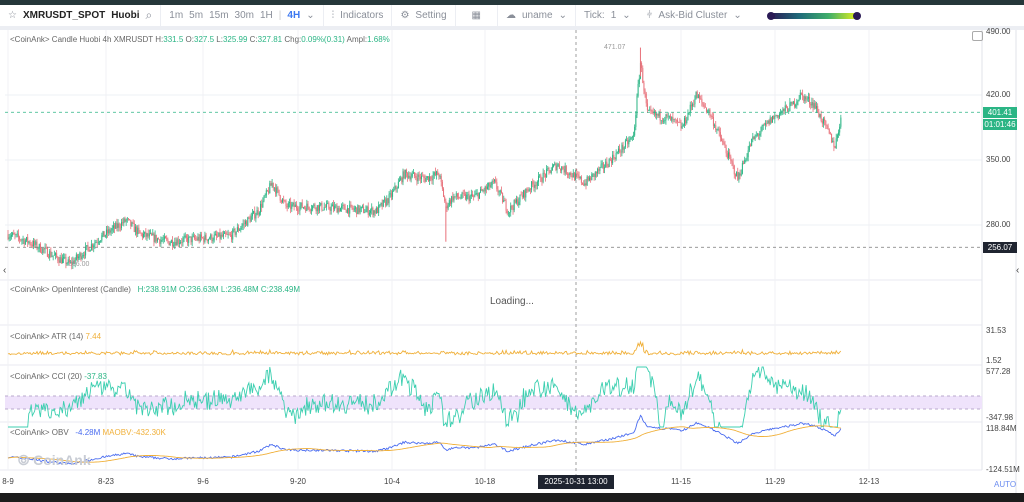 Image resolution: width=1024 pixels, height=502 pixels. I want to click on setting-button: ⚙ Setting, so click(424, 15).